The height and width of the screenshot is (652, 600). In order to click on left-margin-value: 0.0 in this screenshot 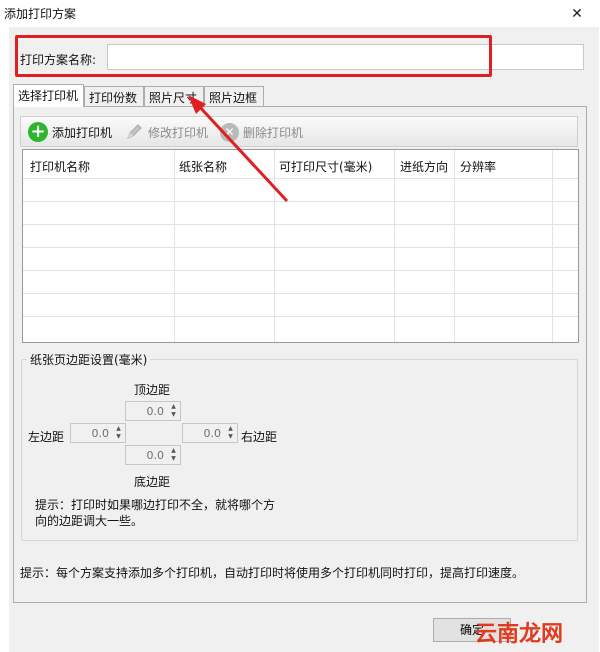, I will do `click(100, 433)`.